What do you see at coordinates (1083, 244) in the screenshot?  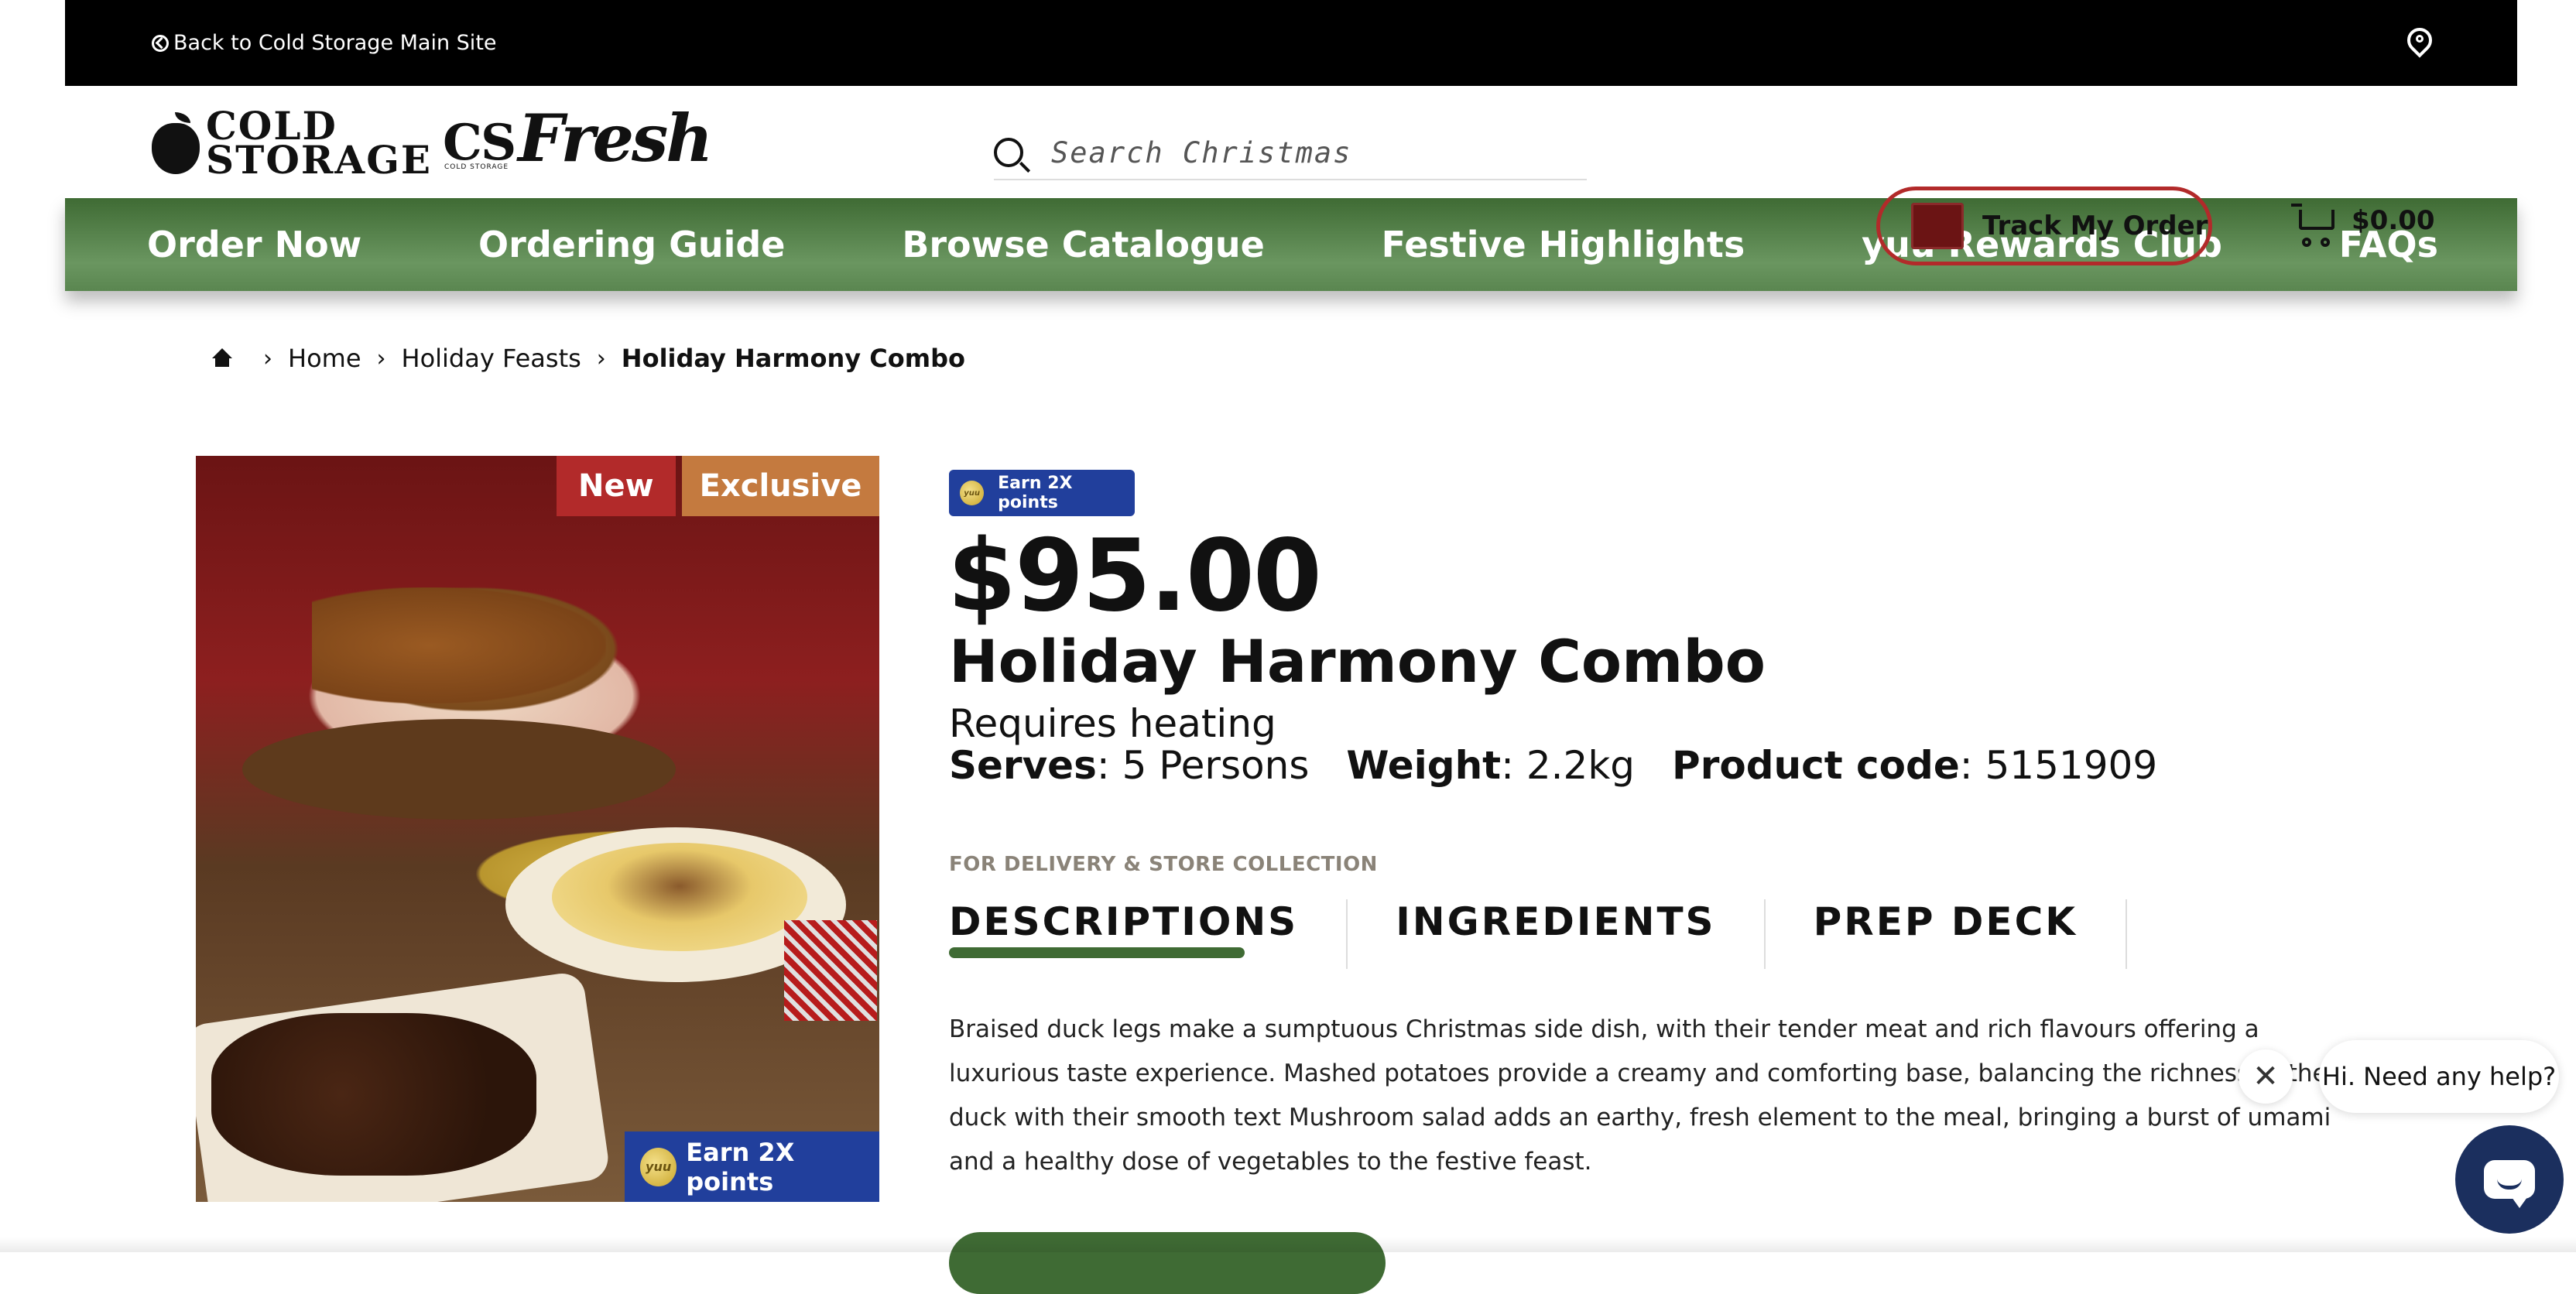 I see `nav-browse-catalogue: Browse Catalogue` at bounding box center [1083, 244].